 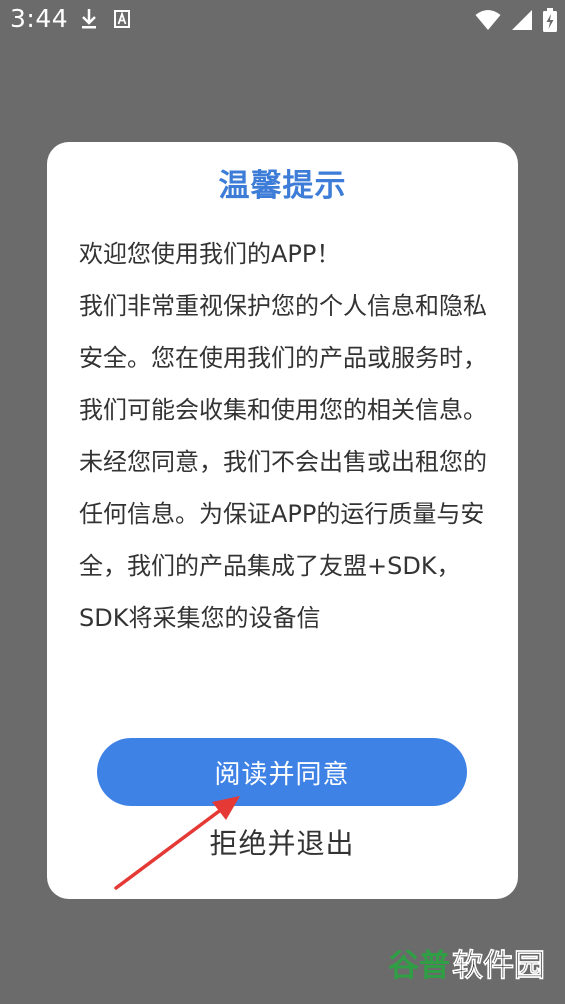 I want to click on annotation-arrow, so click(x=177, y=843).